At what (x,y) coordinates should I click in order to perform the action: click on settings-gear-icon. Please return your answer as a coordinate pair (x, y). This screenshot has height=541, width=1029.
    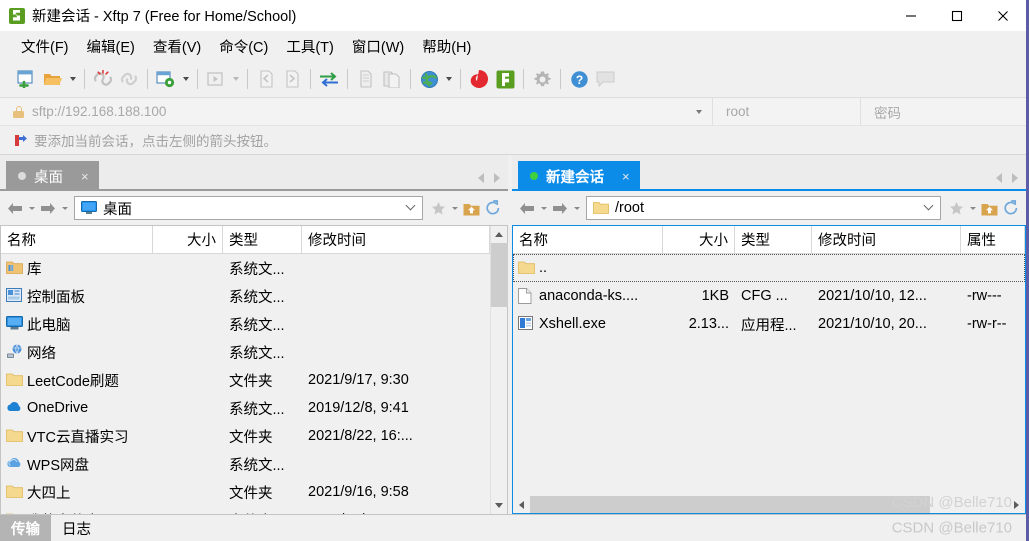
    Looking at the image, I should click on (542, 79).